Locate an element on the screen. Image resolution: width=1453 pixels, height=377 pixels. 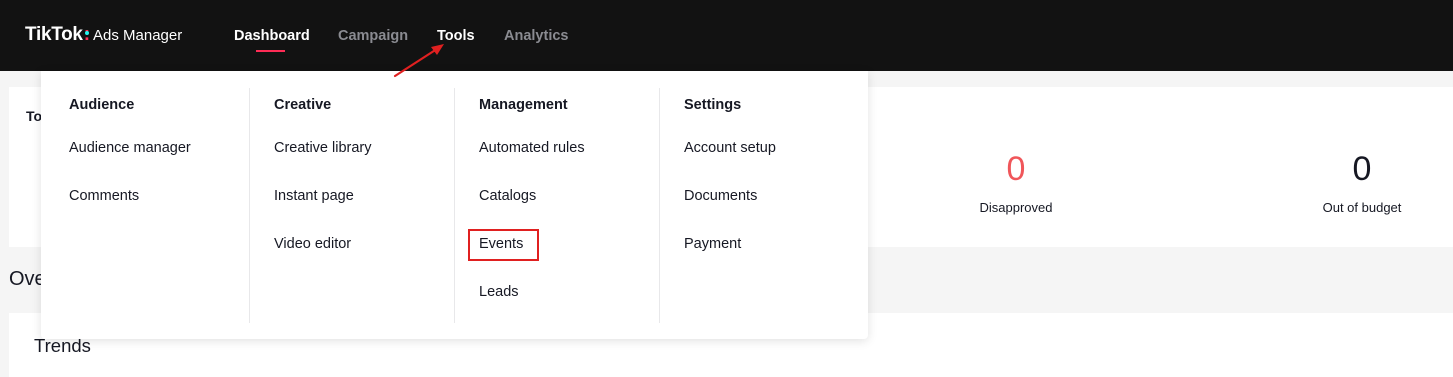
red-arrow-icon is located at coordinates (418, 61).